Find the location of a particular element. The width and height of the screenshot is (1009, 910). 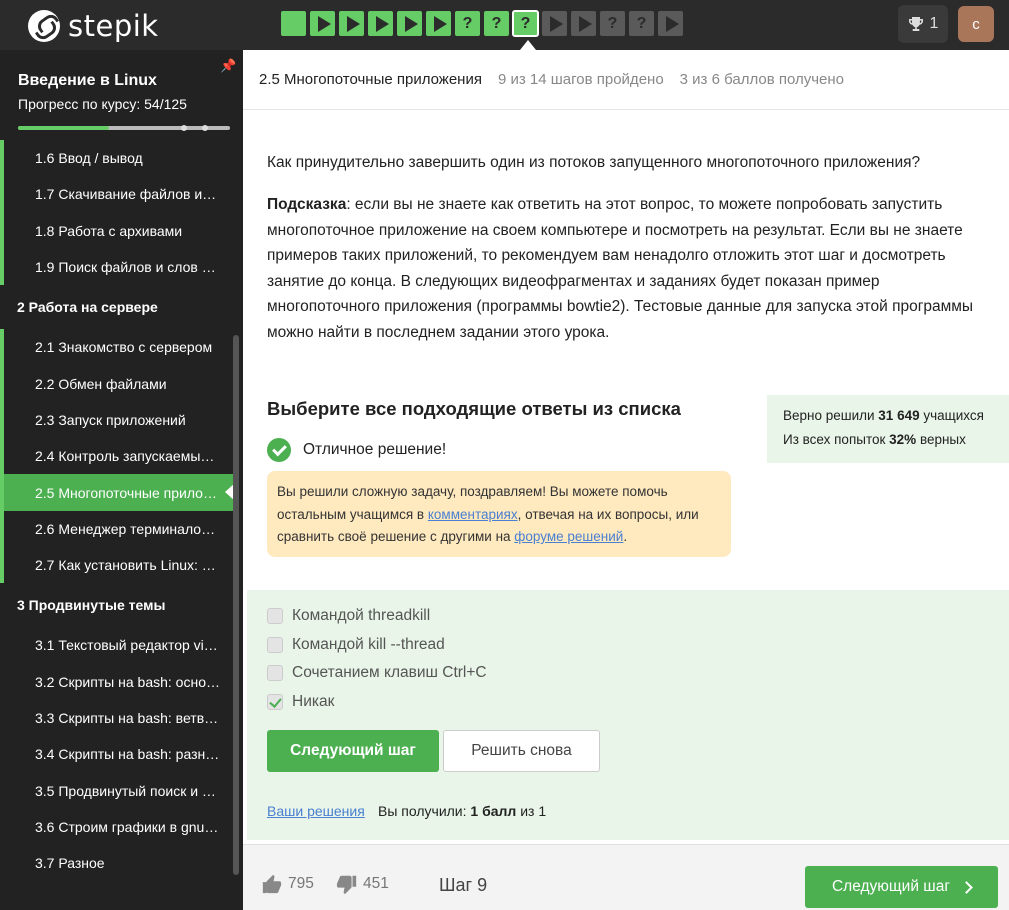

text-step-icon is located at coordinates (294, 24).